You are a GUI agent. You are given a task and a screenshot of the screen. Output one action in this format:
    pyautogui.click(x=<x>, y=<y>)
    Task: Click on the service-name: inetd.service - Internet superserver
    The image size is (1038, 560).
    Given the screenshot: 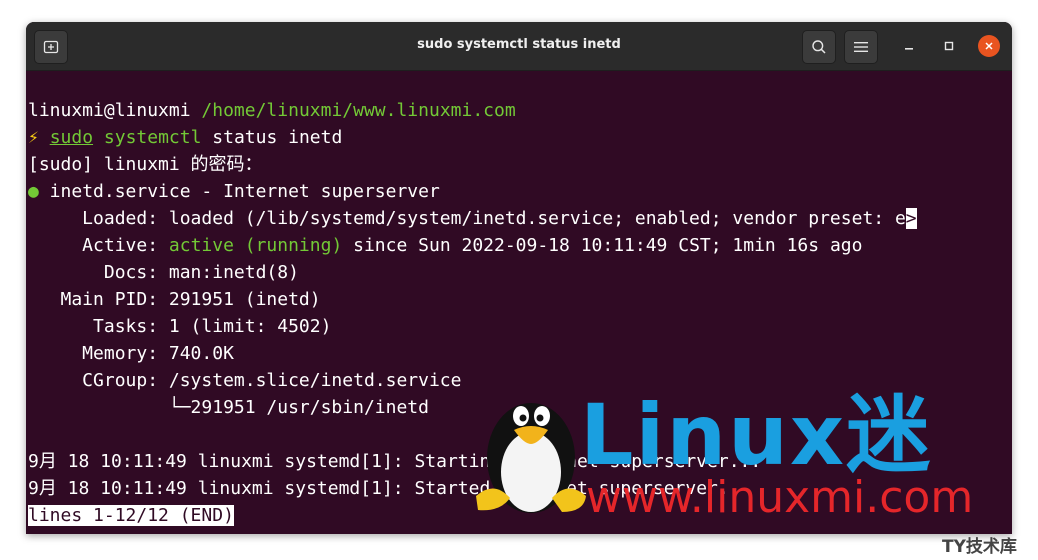 What is the action you would take?
    pyautogui.click(x=239, y=191)
    